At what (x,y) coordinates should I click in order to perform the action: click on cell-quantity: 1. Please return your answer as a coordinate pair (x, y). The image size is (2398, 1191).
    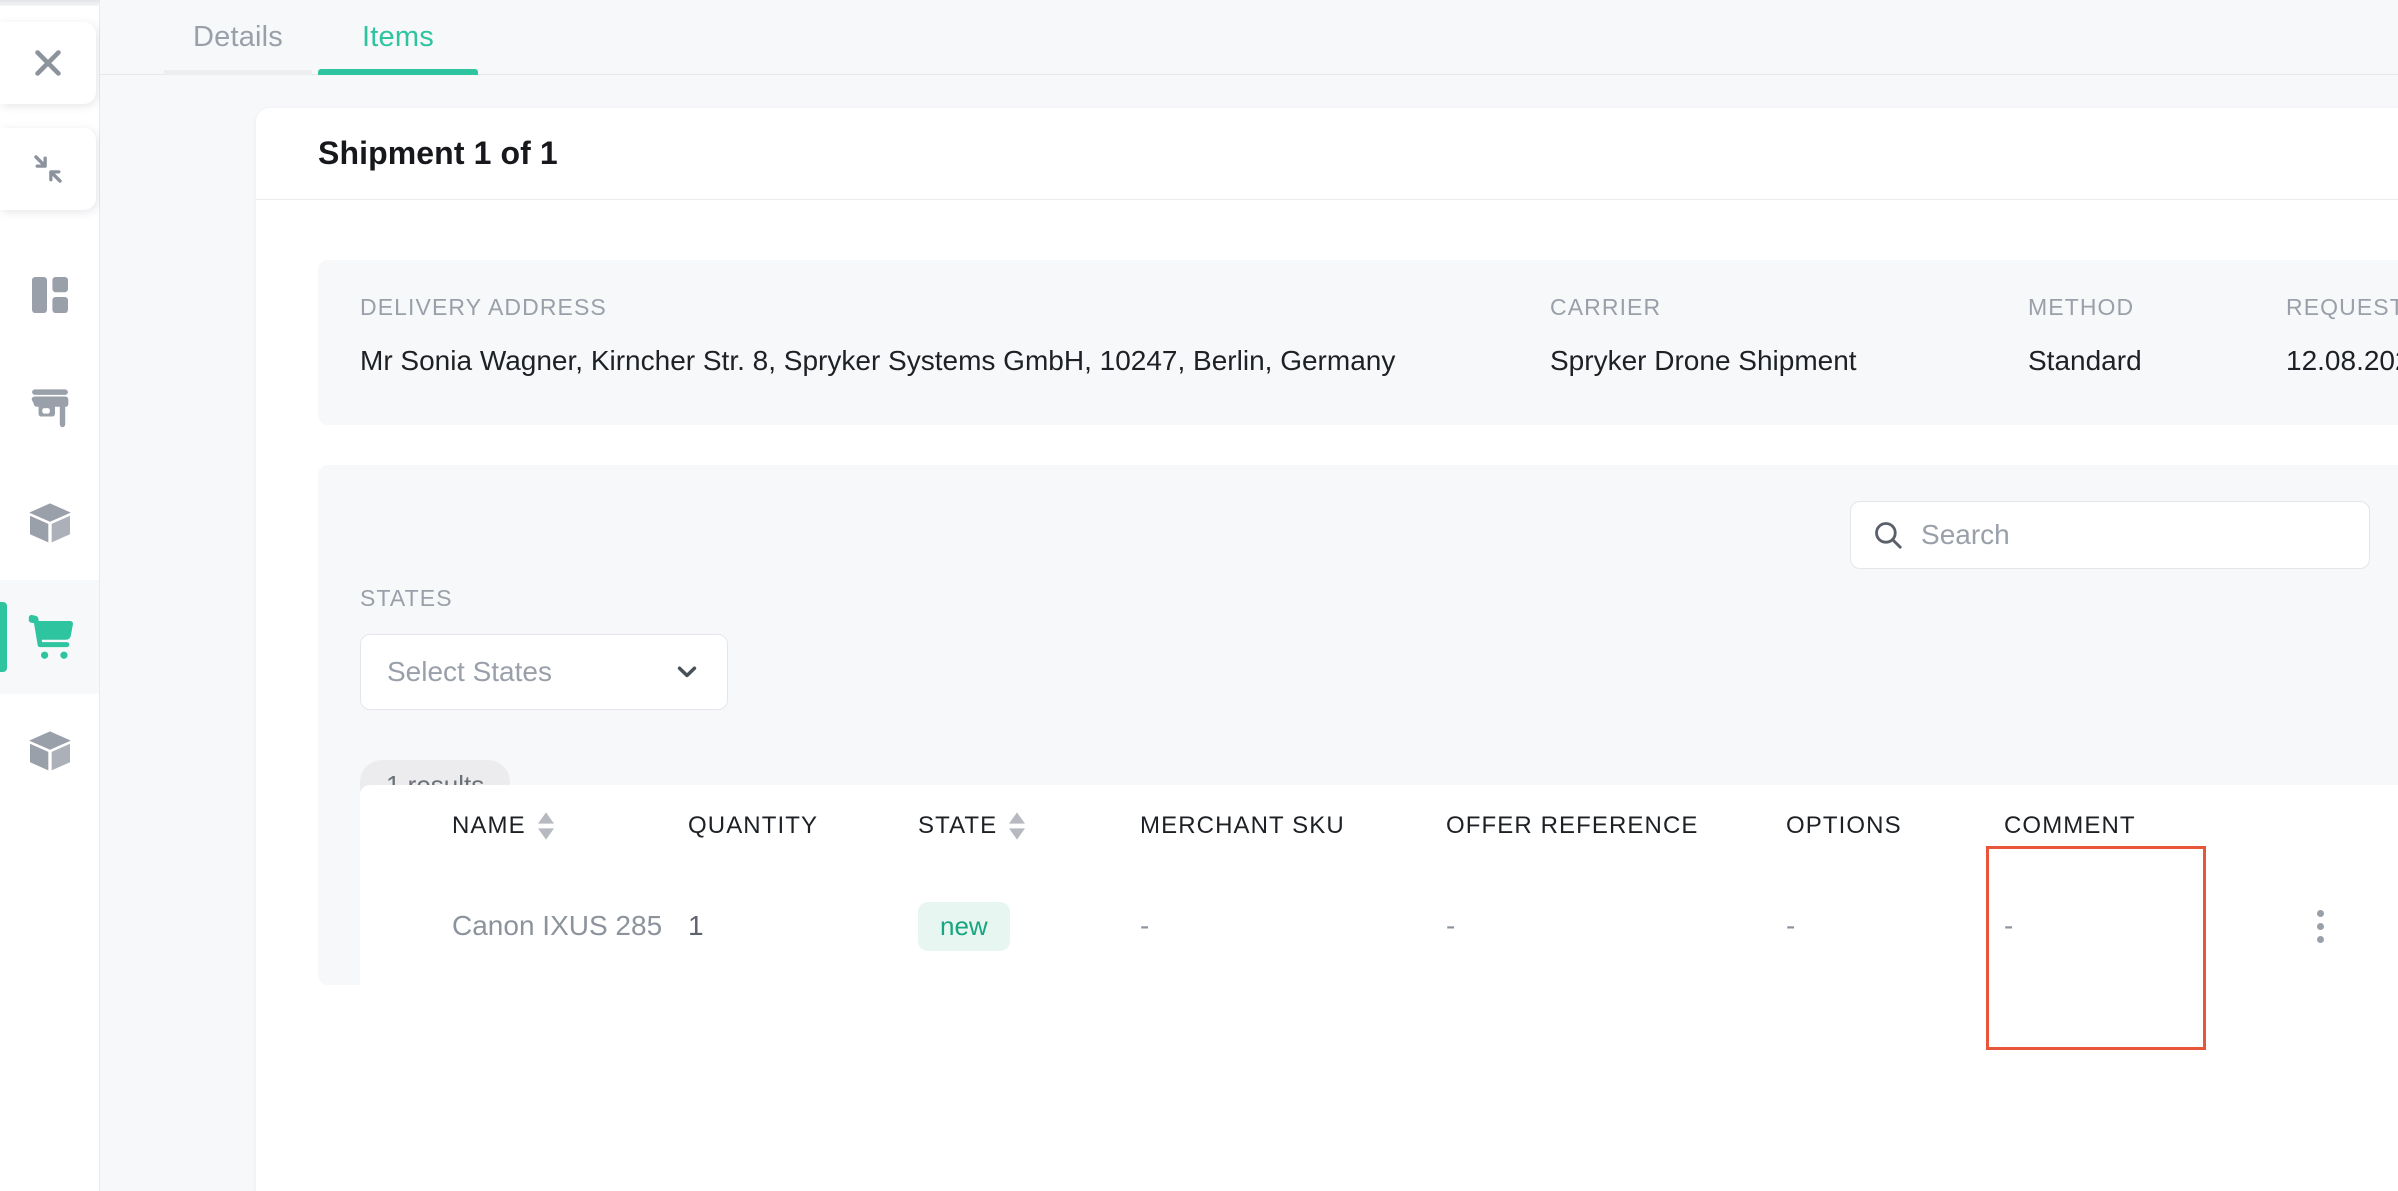
    Looking at the image, I should click on (696, 925).